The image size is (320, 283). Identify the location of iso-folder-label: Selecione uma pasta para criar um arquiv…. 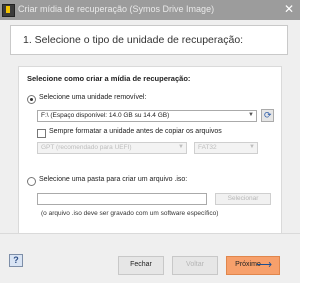
(113, 179).